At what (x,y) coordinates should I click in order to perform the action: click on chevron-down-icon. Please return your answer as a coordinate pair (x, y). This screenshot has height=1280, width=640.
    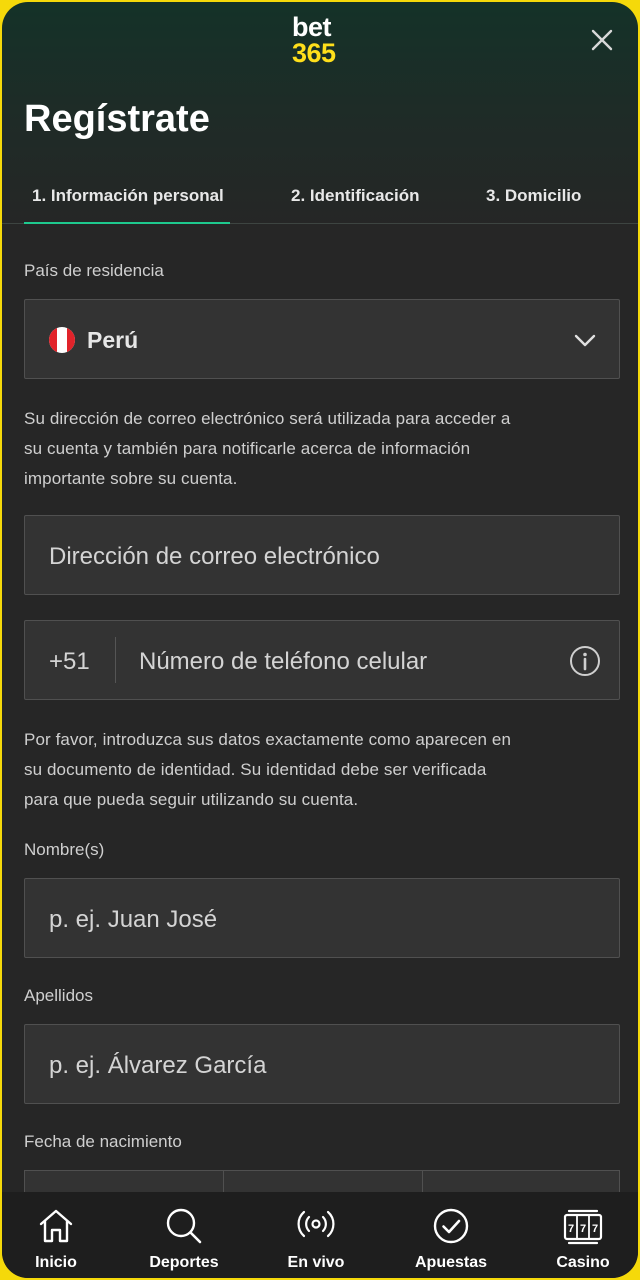
    Looking at the image, I should click on (585, 340).